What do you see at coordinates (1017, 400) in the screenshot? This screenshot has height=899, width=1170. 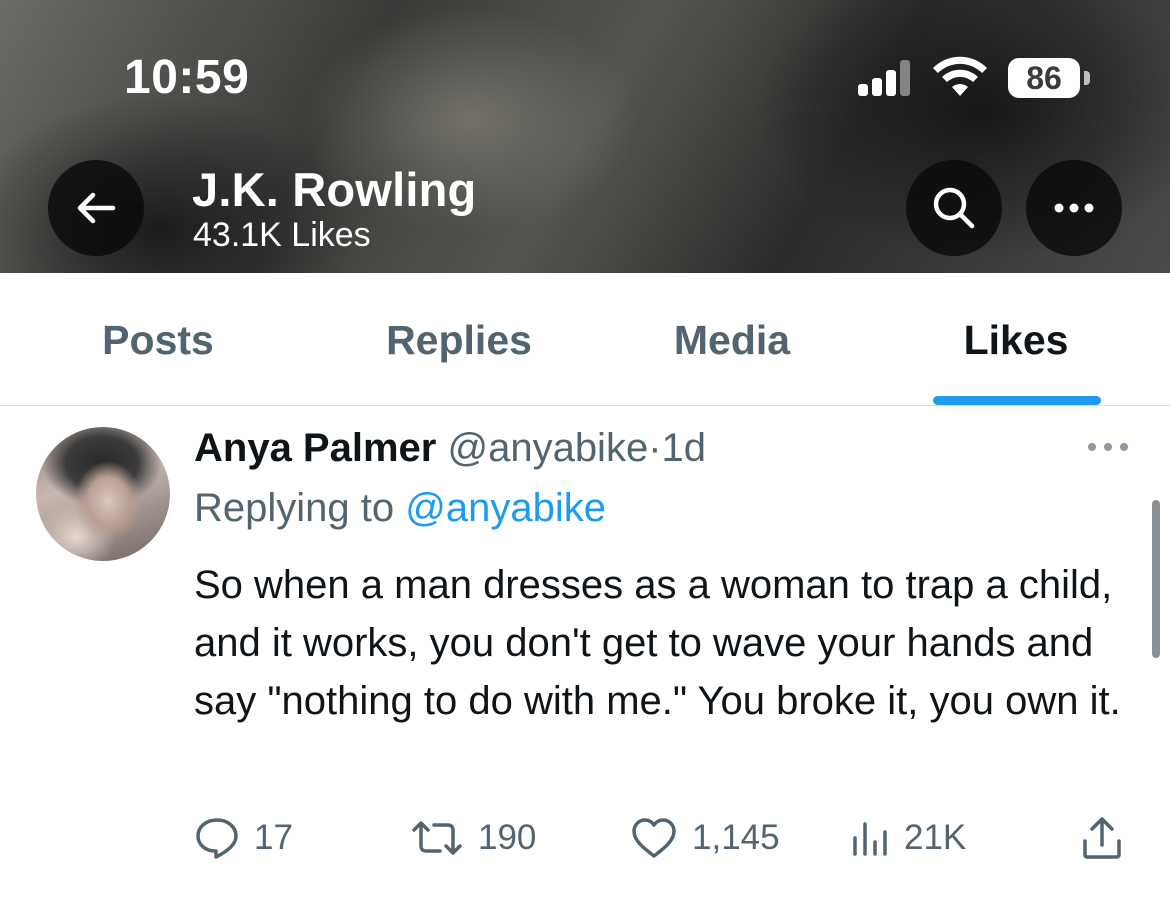 I see `active-tab-indicator` at bounding box center [1017, 400].